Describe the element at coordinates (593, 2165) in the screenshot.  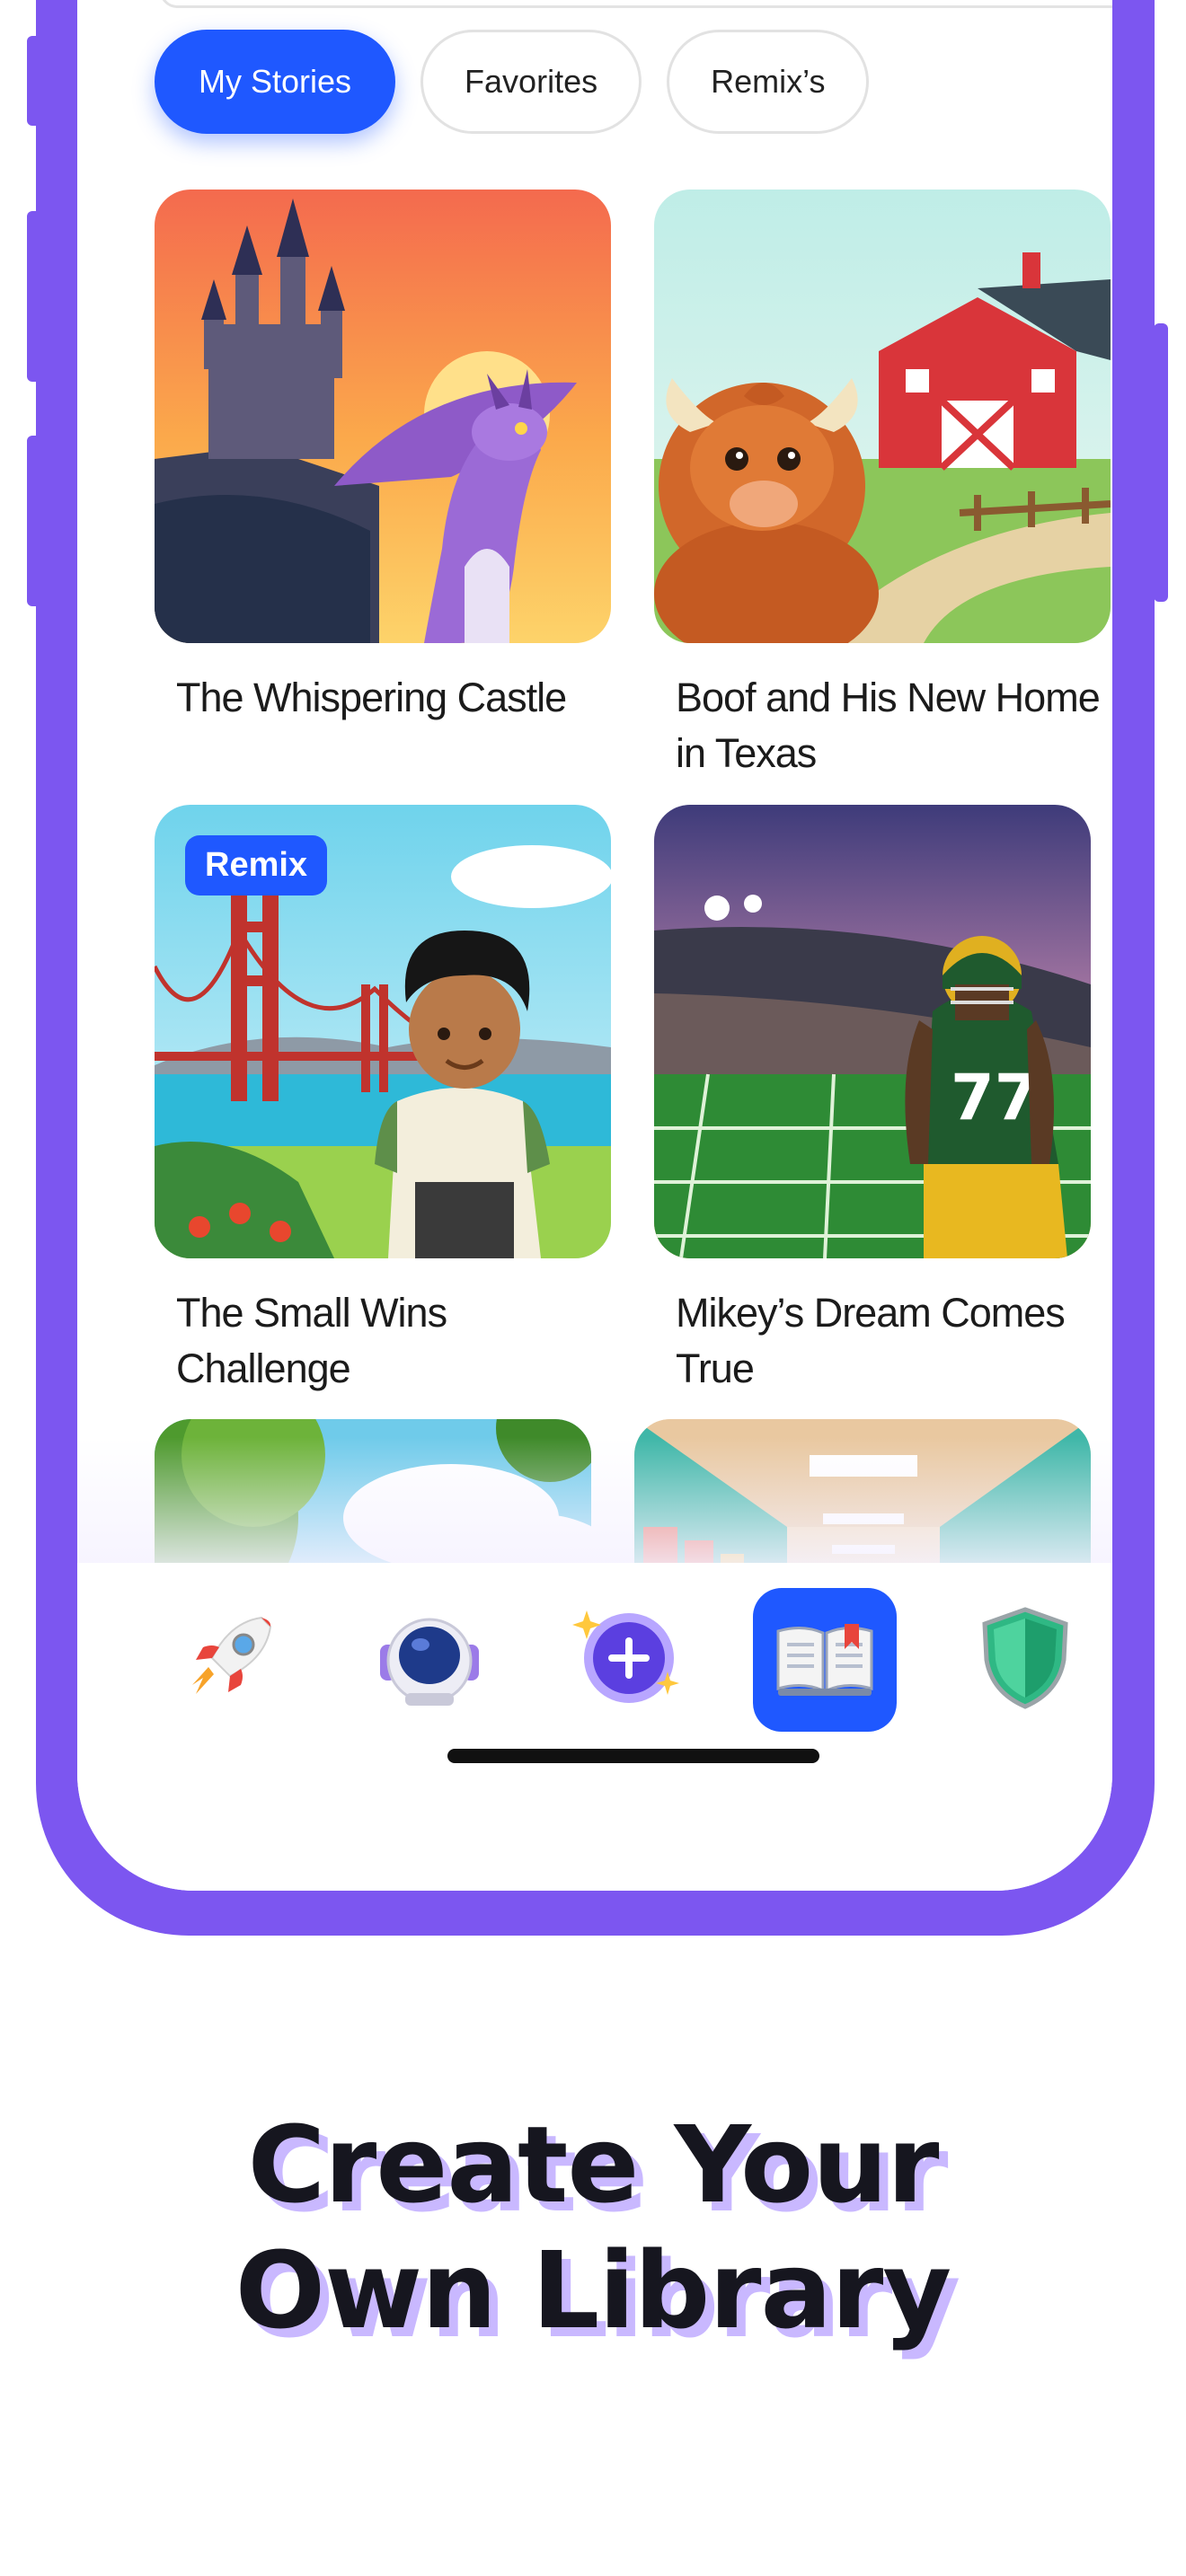
I see `headline-line-1: Create Your` at that location.